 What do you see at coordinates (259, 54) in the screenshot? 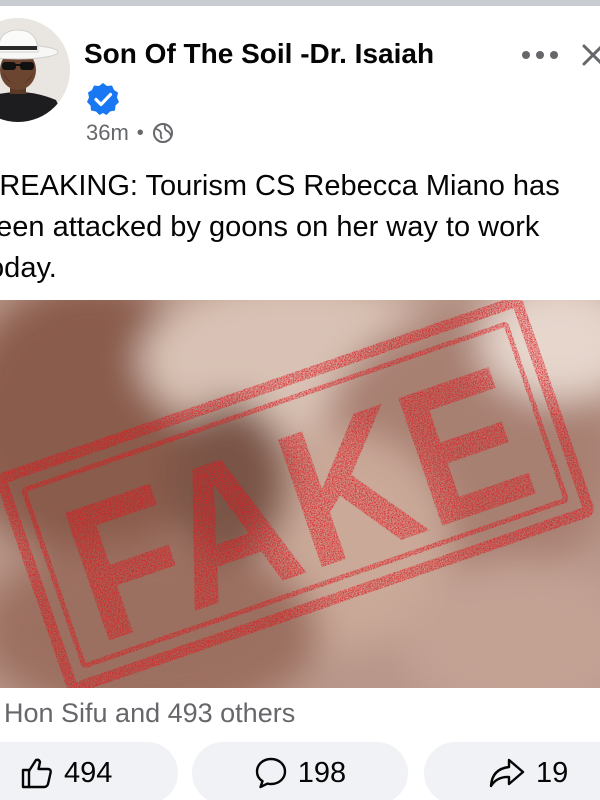
I see `author-name: Son Of The Soil -Dr. Isaiah` at bounding box center [259, 54].